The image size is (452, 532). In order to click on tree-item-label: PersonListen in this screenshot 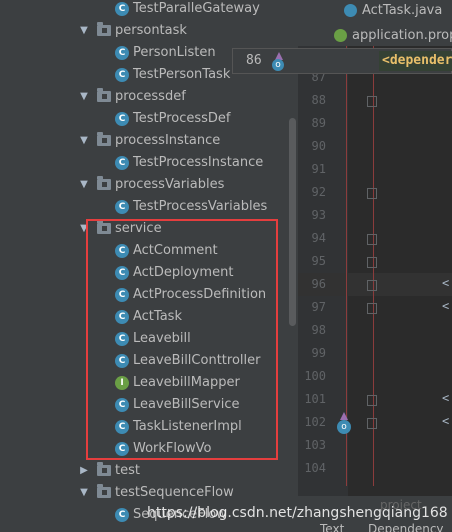, I will do `click(174, 52)`.